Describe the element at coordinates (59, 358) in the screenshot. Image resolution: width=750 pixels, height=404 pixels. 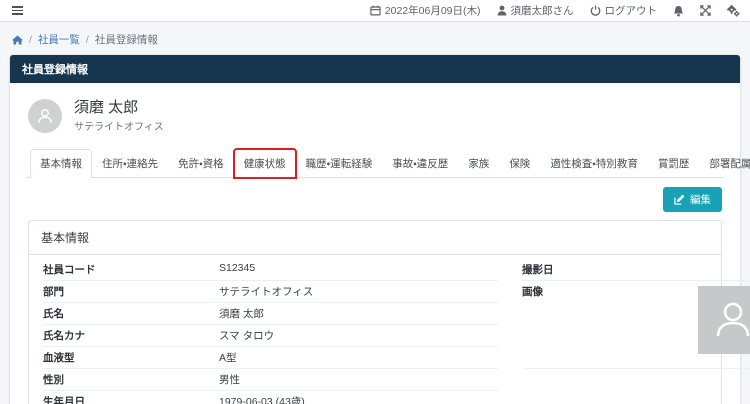
I see `info-label: 血液型` at that location.